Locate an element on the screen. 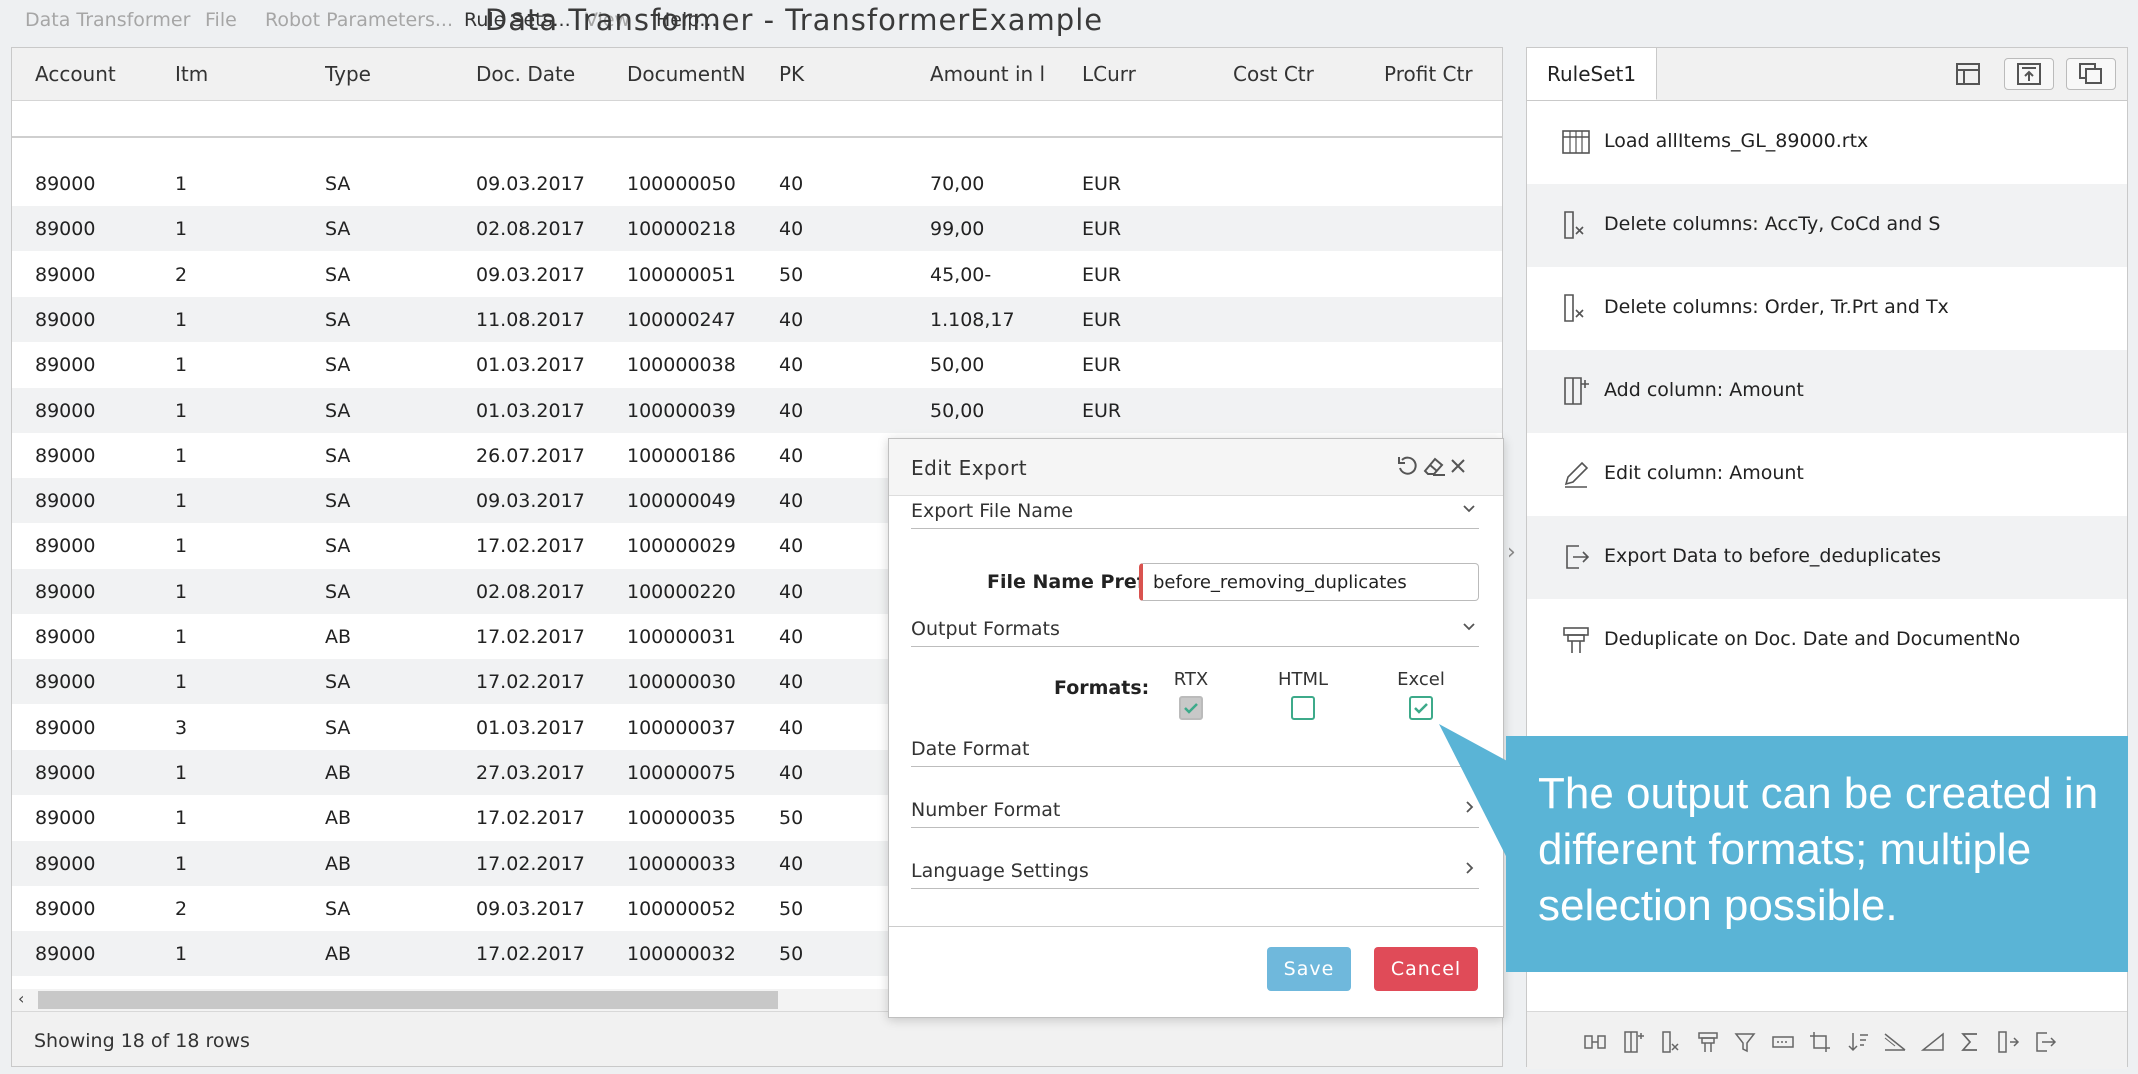 Image resolution: width=2138 pixels, height=1074 pixels. table-cell: 2 is located at coordinates (181, 274).